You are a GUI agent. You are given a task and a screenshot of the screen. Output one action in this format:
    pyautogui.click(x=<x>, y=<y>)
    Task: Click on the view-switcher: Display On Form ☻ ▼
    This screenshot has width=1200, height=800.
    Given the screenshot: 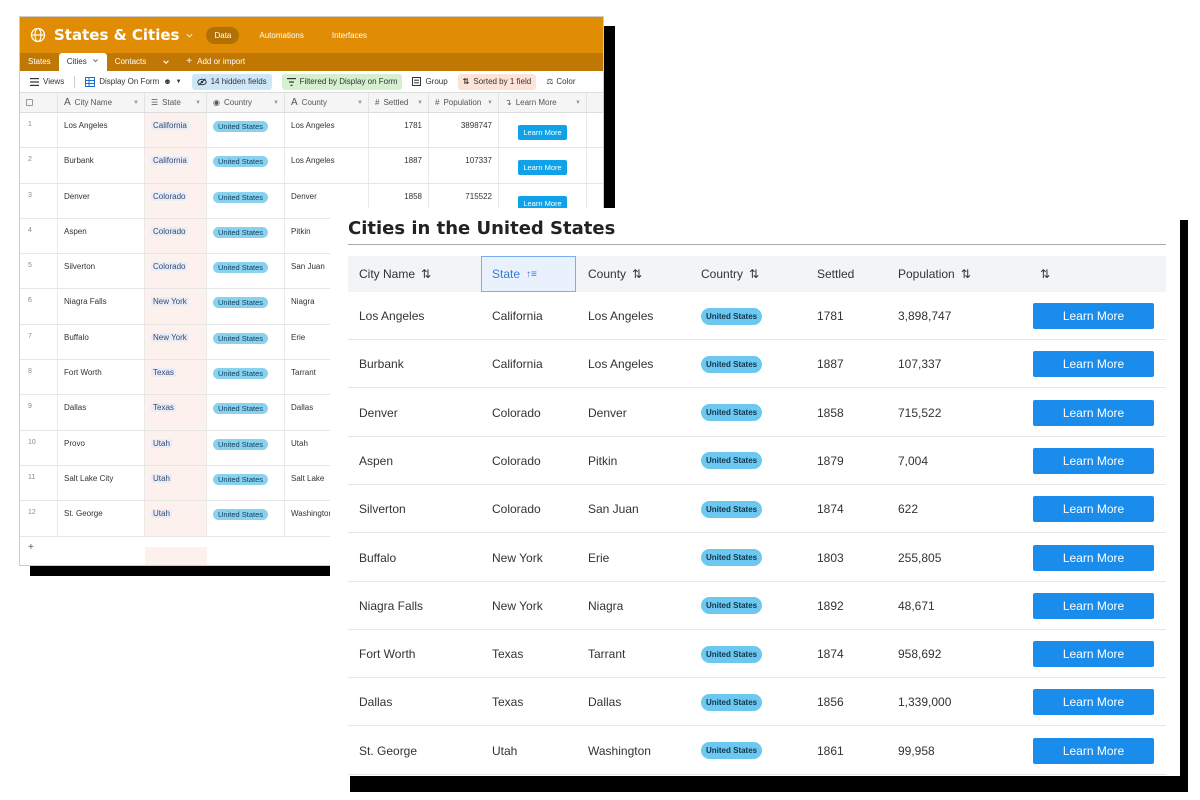 What is the action you would take?
    pyautogui.click(x=133, y=82)
    